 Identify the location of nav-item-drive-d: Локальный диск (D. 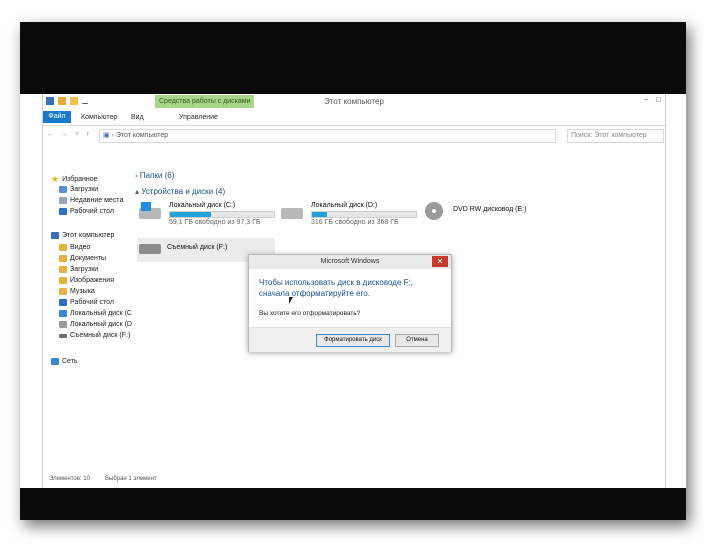
(95, 324).